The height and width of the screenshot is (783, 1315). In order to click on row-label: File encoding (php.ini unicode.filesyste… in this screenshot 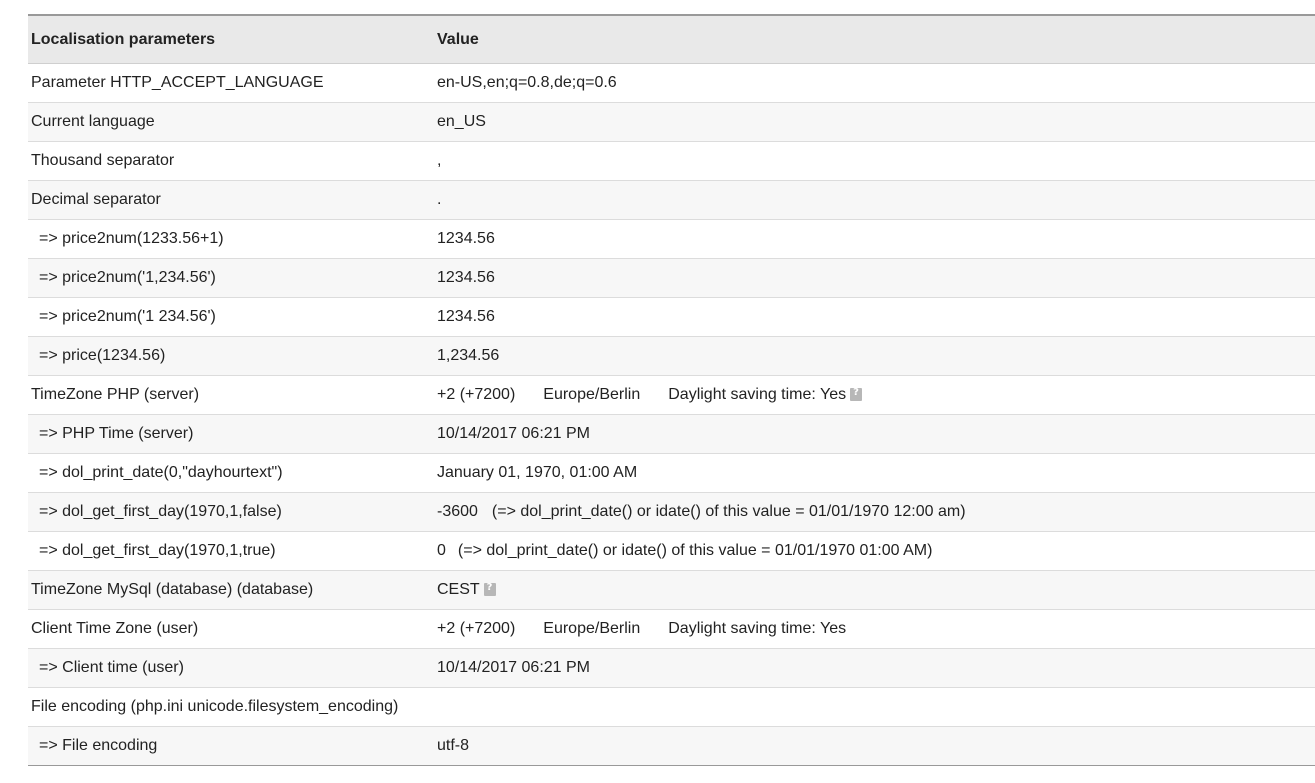, I will do `click(215, 706)`.